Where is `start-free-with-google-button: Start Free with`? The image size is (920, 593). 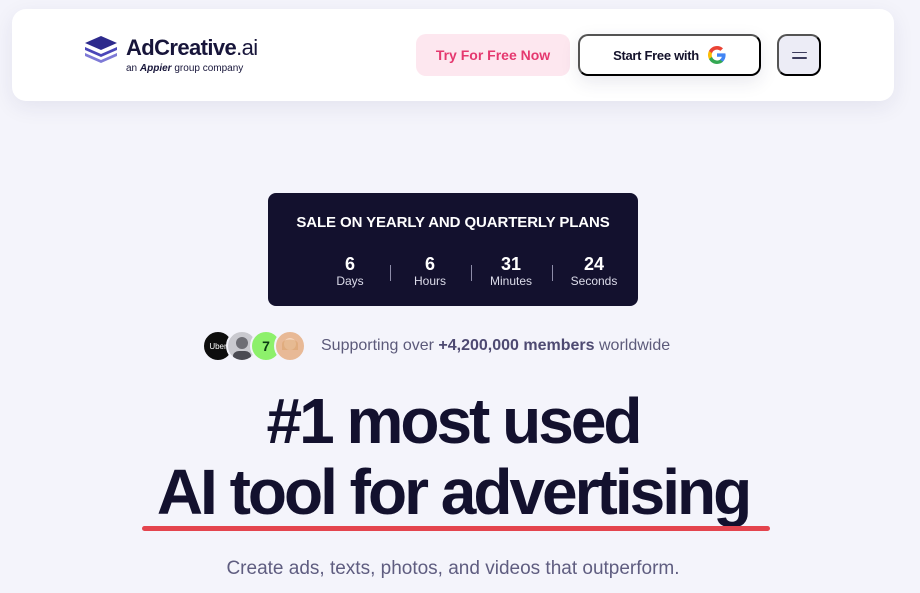 start-free-with-google-button: Start Free with is located at coordinates (669, 55).